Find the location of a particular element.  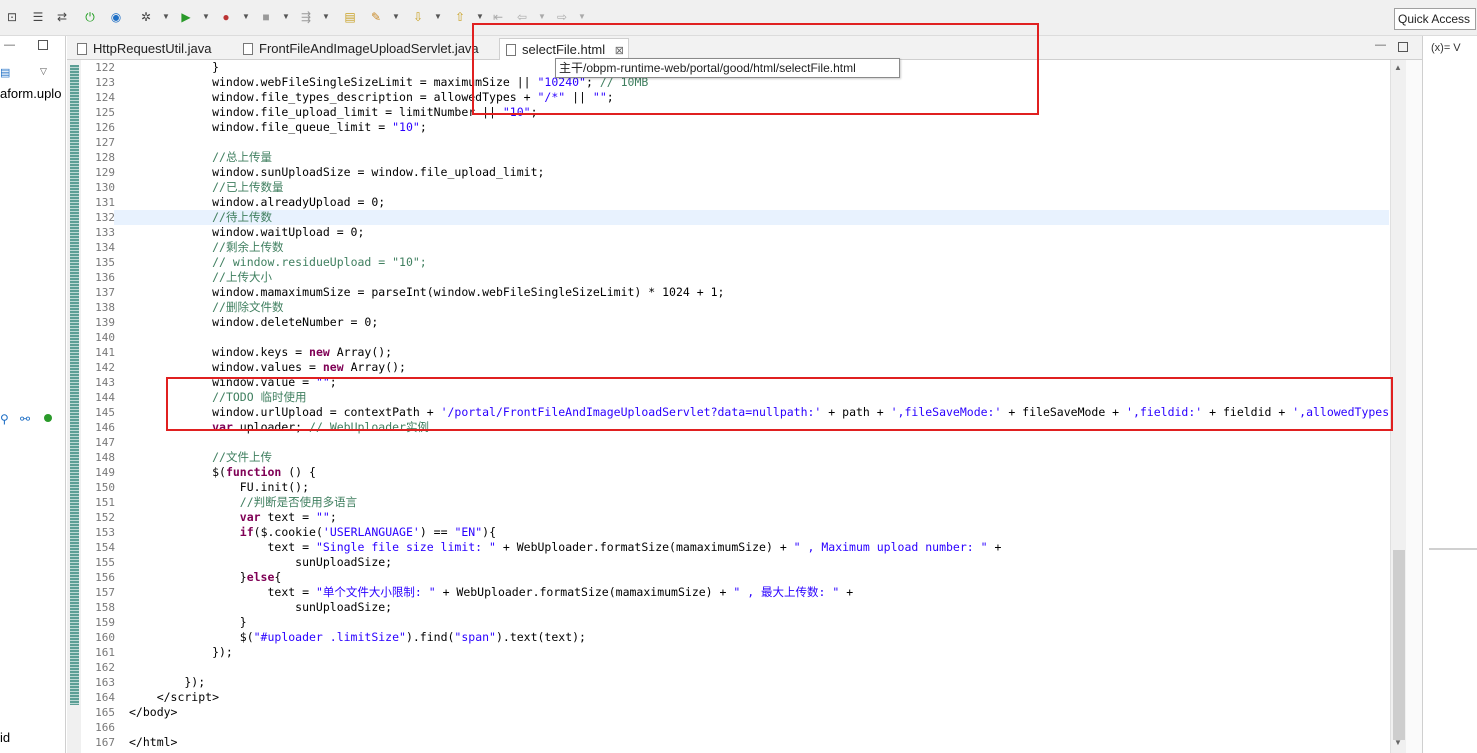

code-line: //判断是否使用多语言 is located at coordinates (298, 502).